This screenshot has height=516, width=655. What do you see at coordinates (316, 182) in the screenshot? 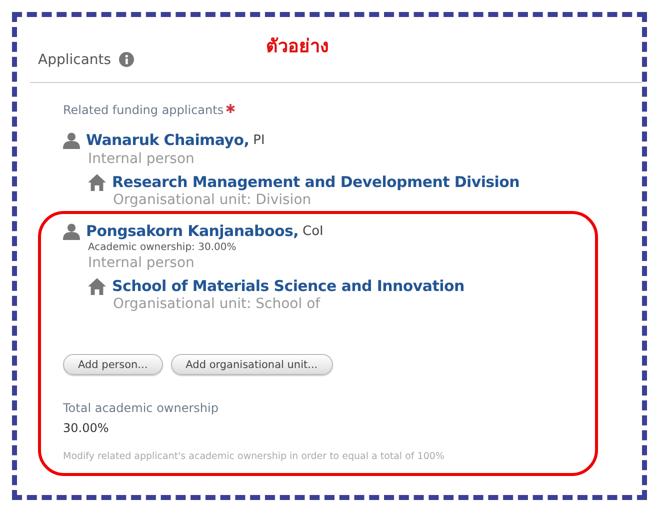
I see `unit-link: Research Management and Development Division` at bounding box center [316, 182].